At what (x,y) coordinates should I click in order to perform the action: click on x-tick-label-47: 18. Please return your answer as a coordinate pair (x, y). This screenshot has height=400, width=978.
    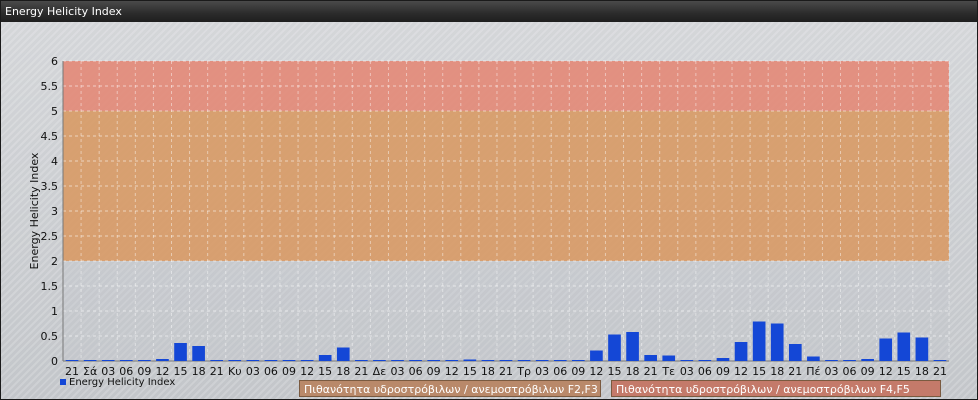
    Looking at the image, I should click on (922, 371).